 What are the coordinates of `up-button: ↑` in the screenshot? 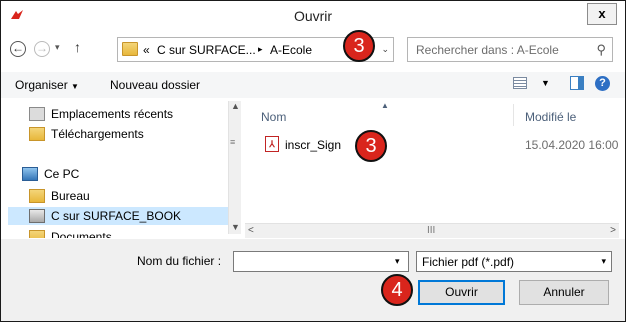 It's located at (77, 47).